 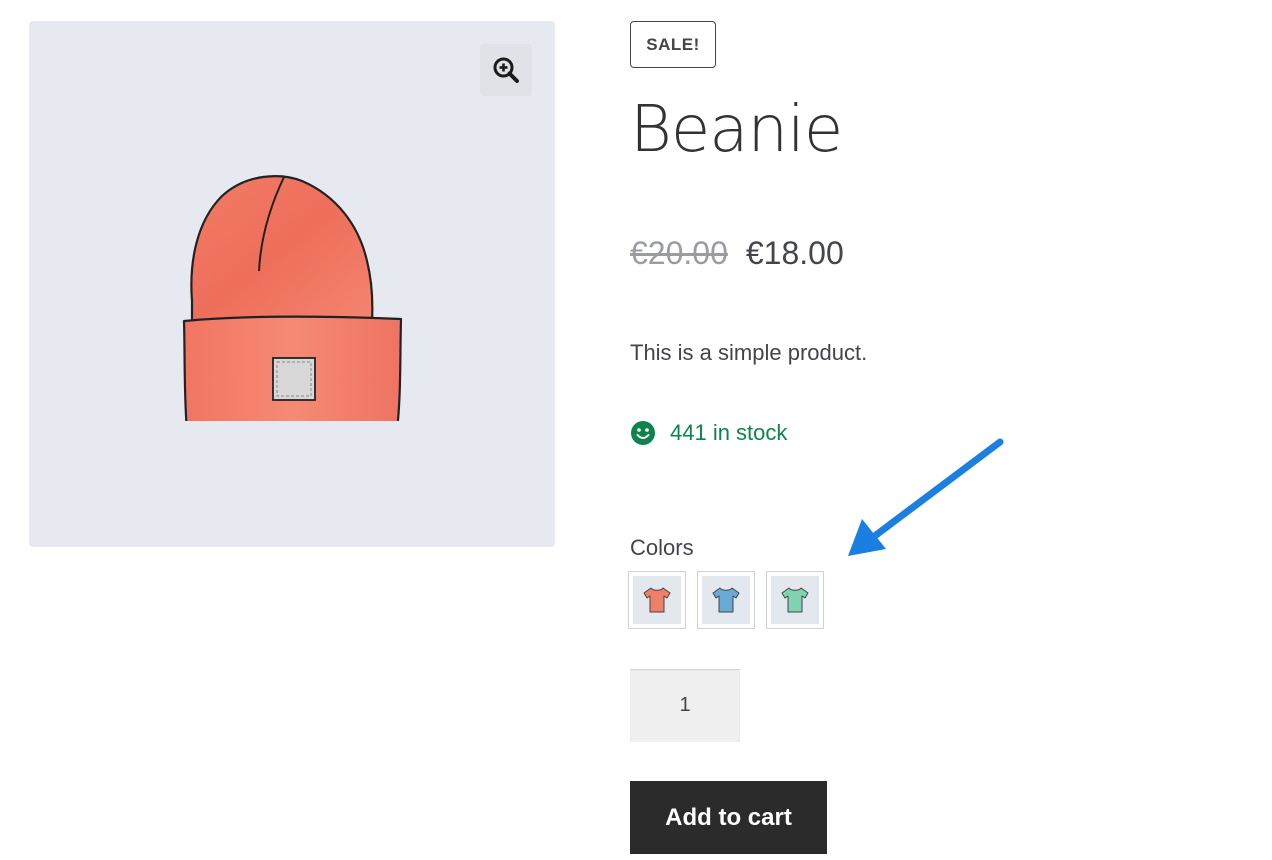 I want to click on stock-text: 441 in stock, so click(x=729, y=432).